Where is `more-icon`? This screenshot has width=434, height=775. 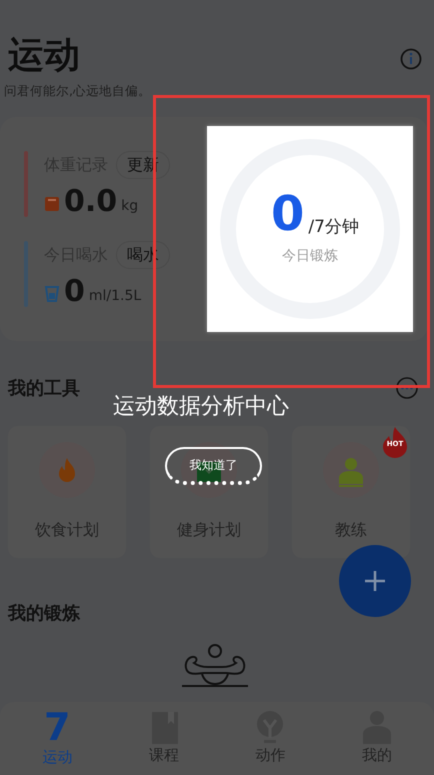 more-icon is located at coordinates (407, 388).